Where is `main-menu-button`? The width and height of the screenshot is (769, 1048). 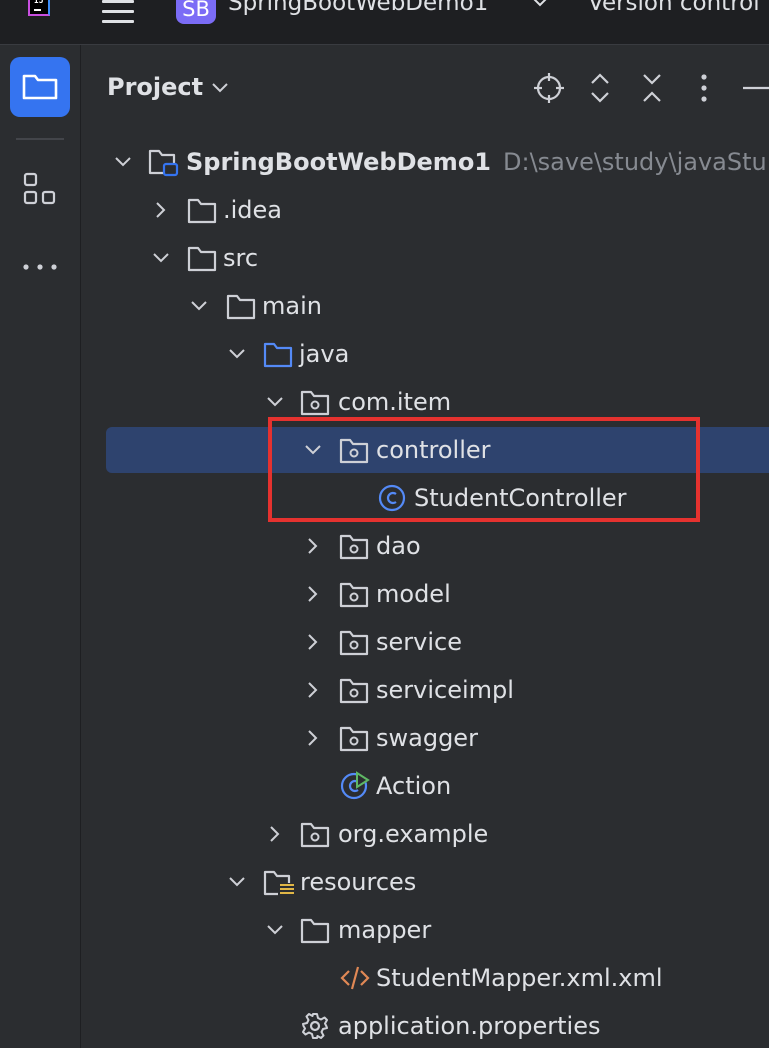 main-menu-button is located at coordinates (118, 12).